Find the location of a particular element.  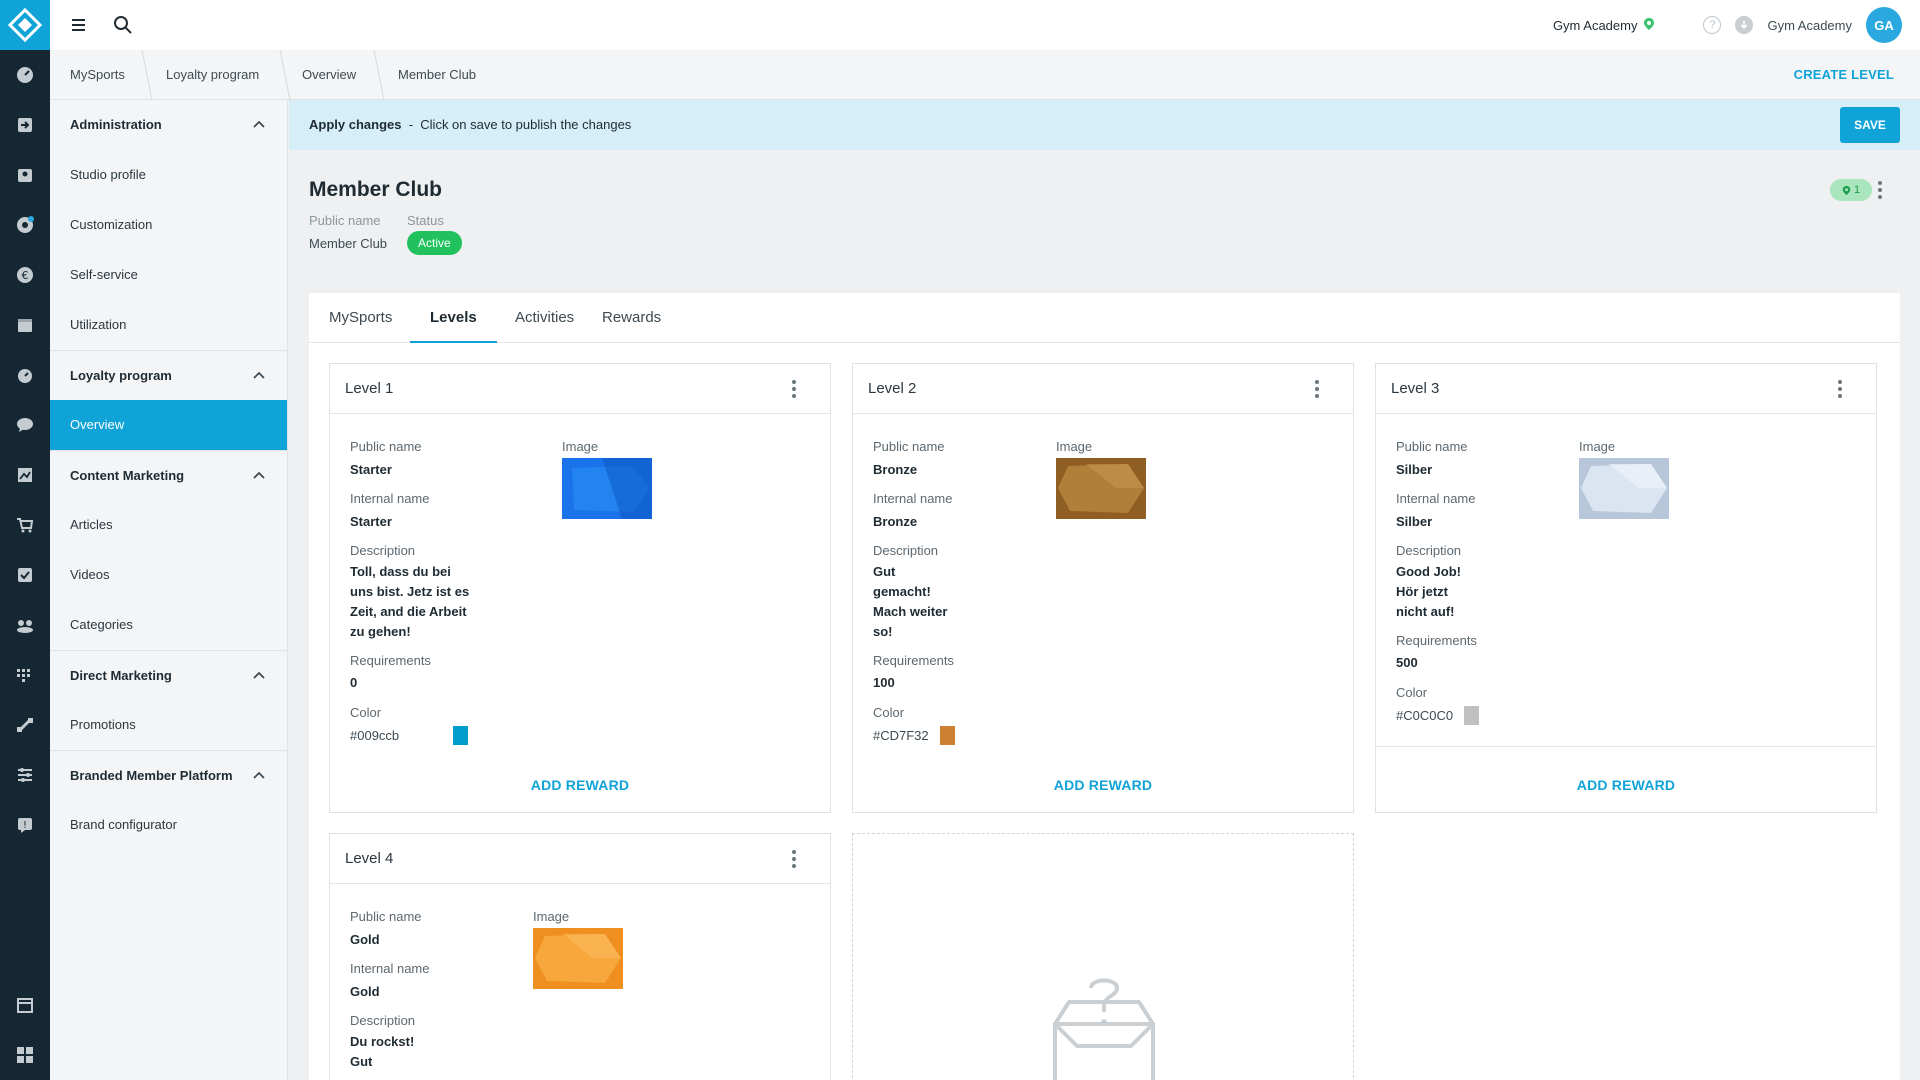

search-icon is located at coordinates (123, 25).